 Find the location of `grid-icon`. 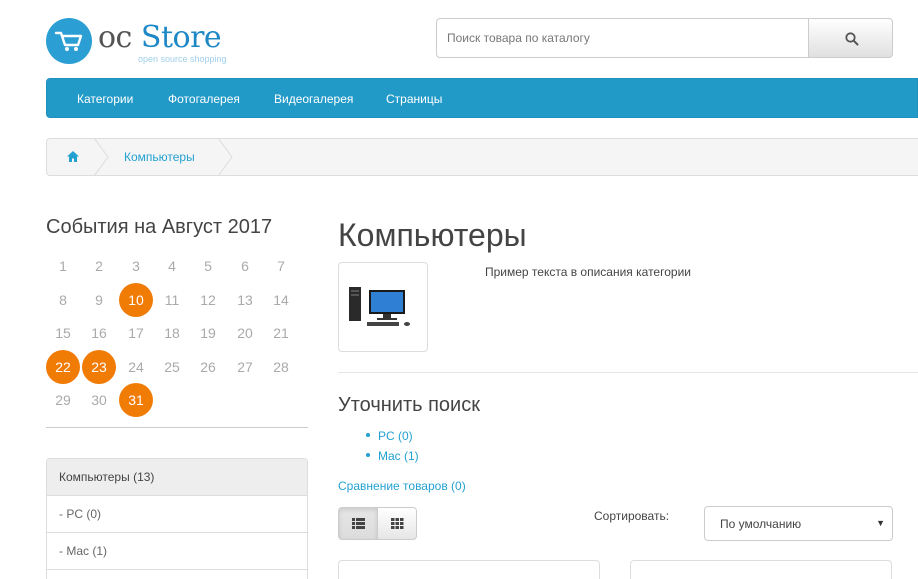

grid-icon is located at coordinates (397, 523).